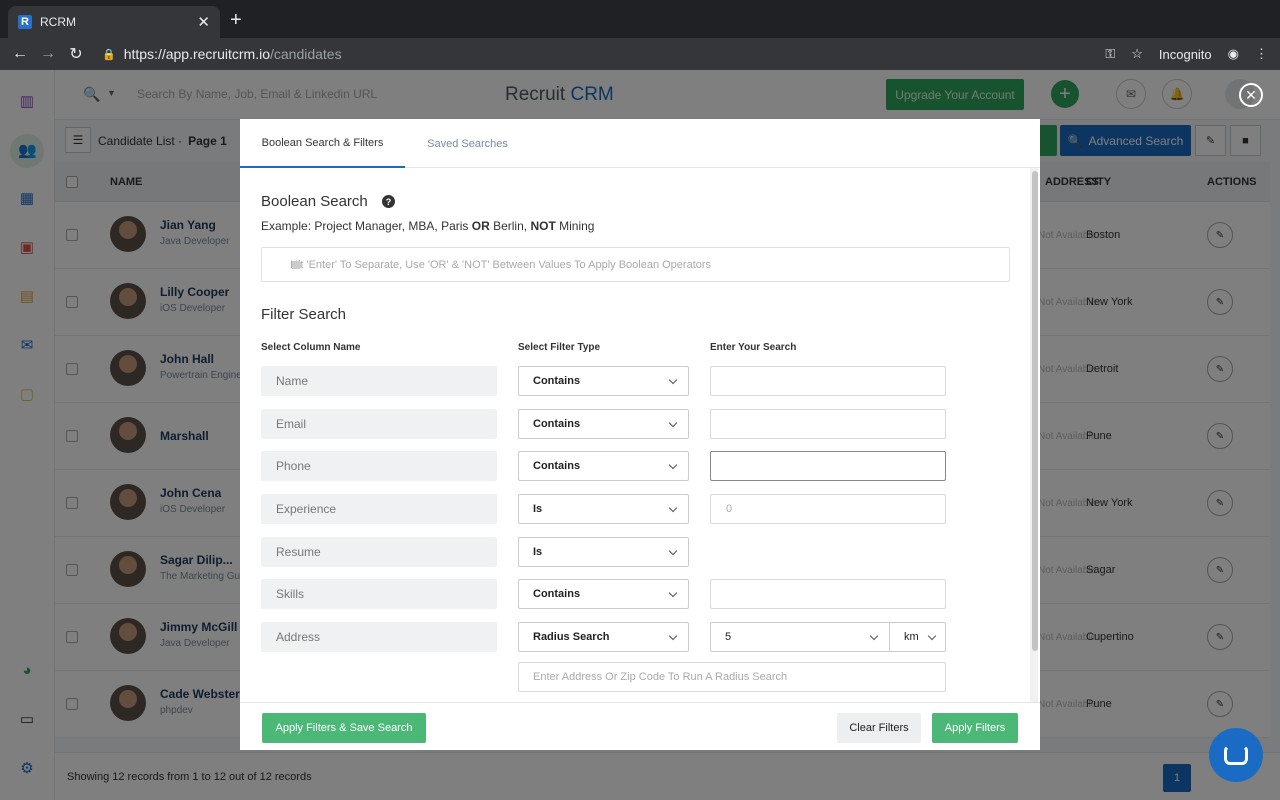 This screenshot has height=800, width=1280. I want to click on new-tab-icon: +, so click(236, 20).